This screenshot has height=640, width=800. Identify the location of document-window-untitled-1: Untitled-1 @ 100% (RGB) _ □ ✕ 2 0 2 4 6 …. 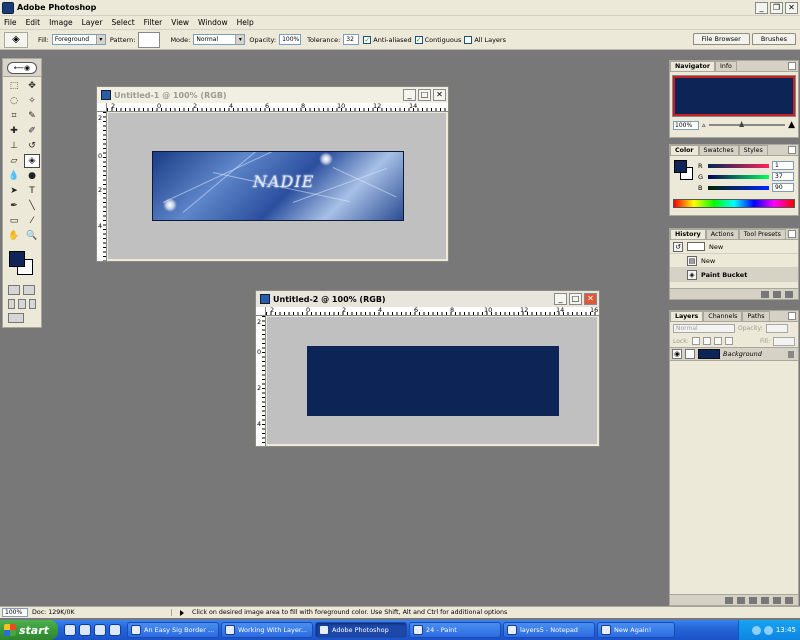
(272, 174).